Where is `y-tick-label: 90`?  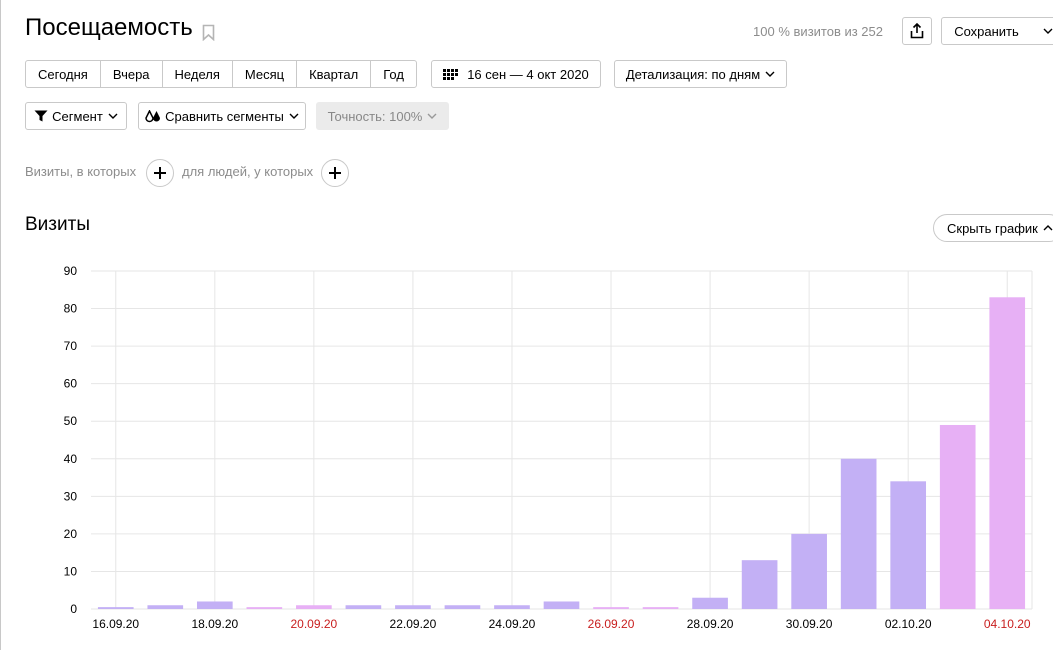
y-tick-label: 90 is located at coordinates (71, 271).